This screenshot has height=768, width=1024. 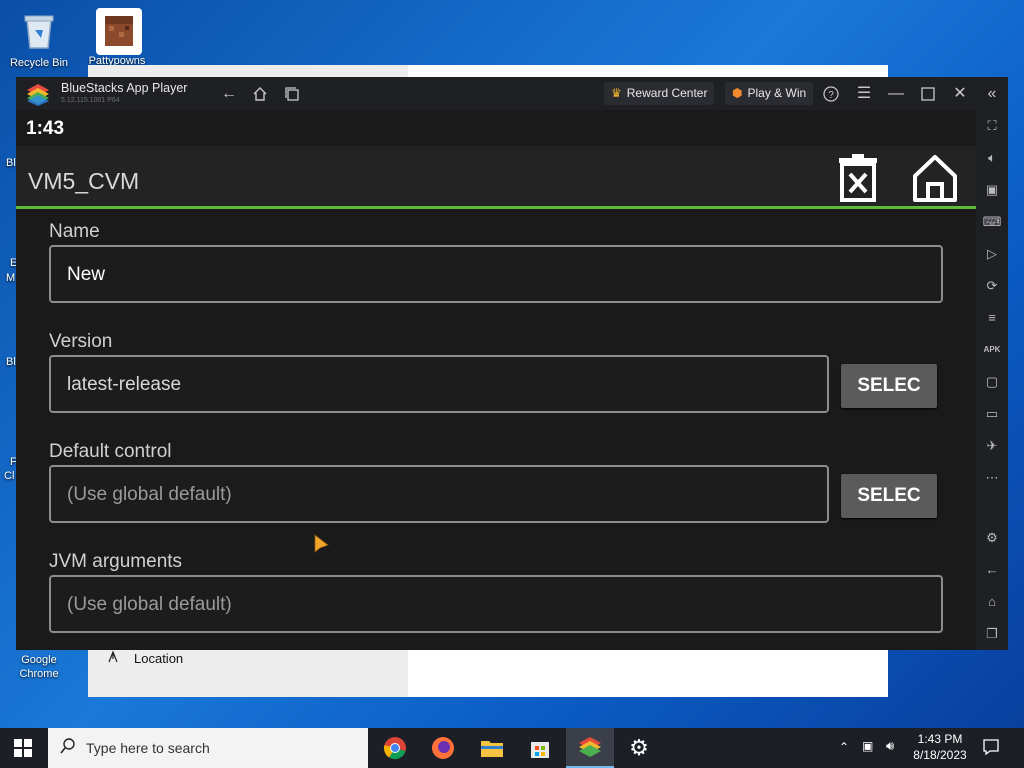 I want to click on bluestacks-version: 5.12.115.1001 P64, so click(x=90, y=100).